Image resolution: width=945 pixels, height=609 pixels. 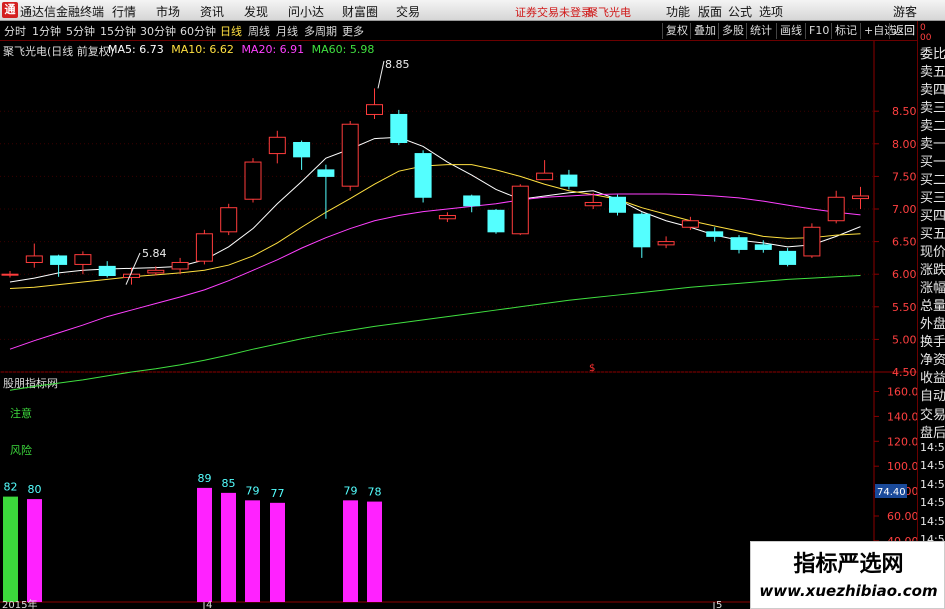 I want to click on quote-field-label: 总量, so click(x=932, y=306).